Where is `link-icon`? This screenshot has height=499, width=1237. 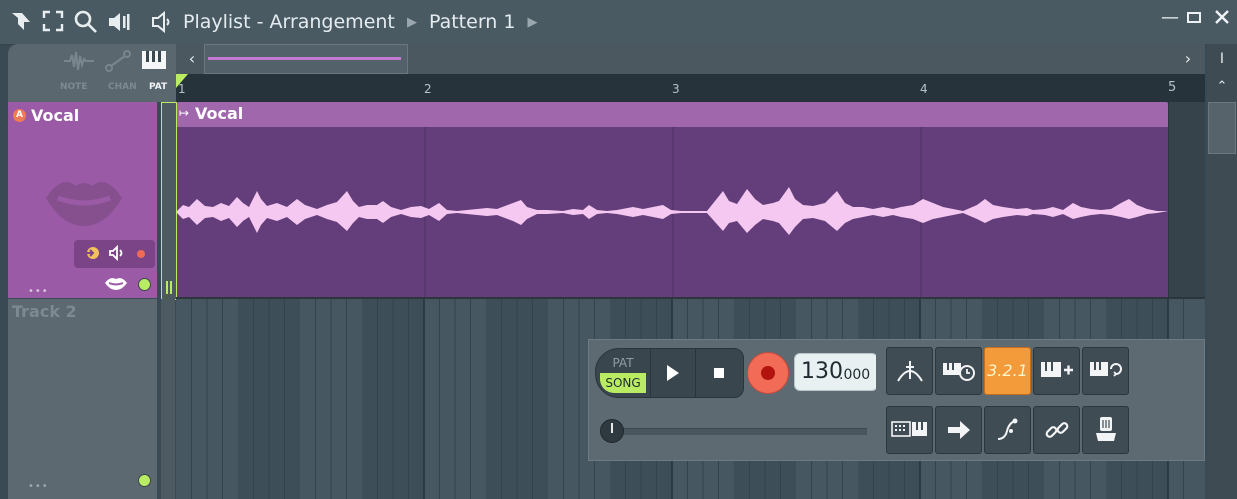 link-icon is located at coordinates (1056, 430).